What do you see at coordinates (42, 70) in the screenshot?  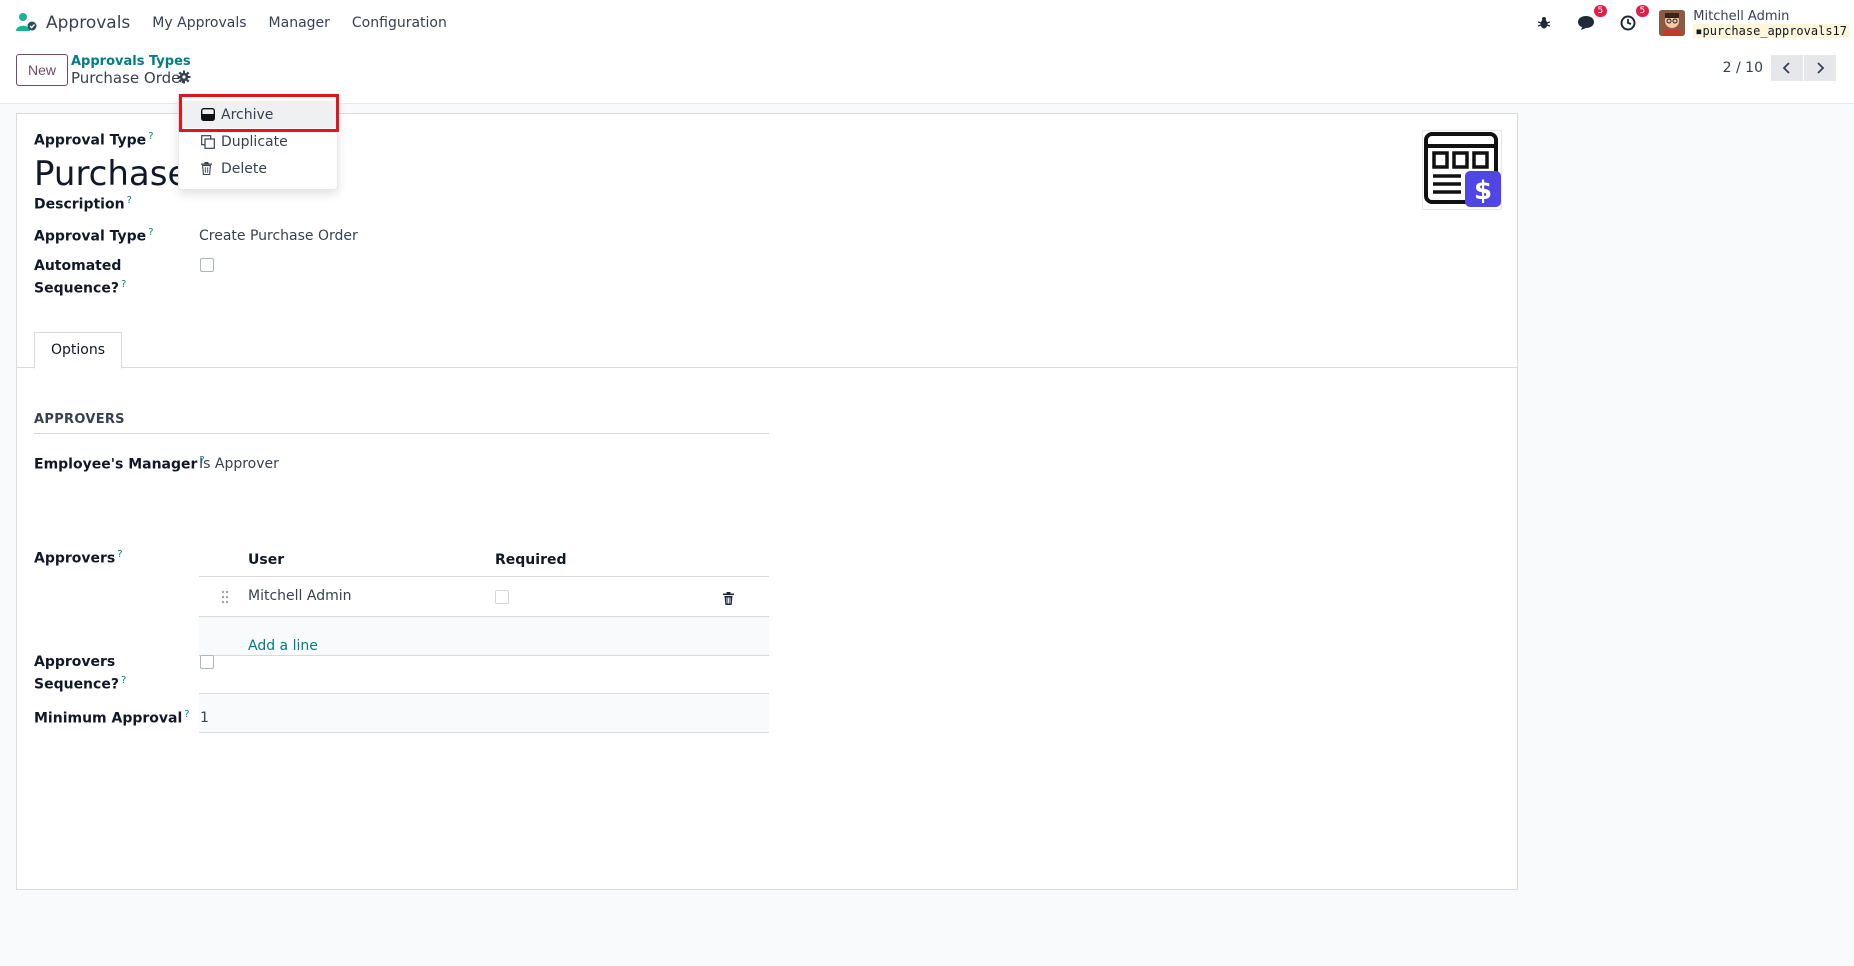 I see `new-button: New` at bounding box center [42, 70].